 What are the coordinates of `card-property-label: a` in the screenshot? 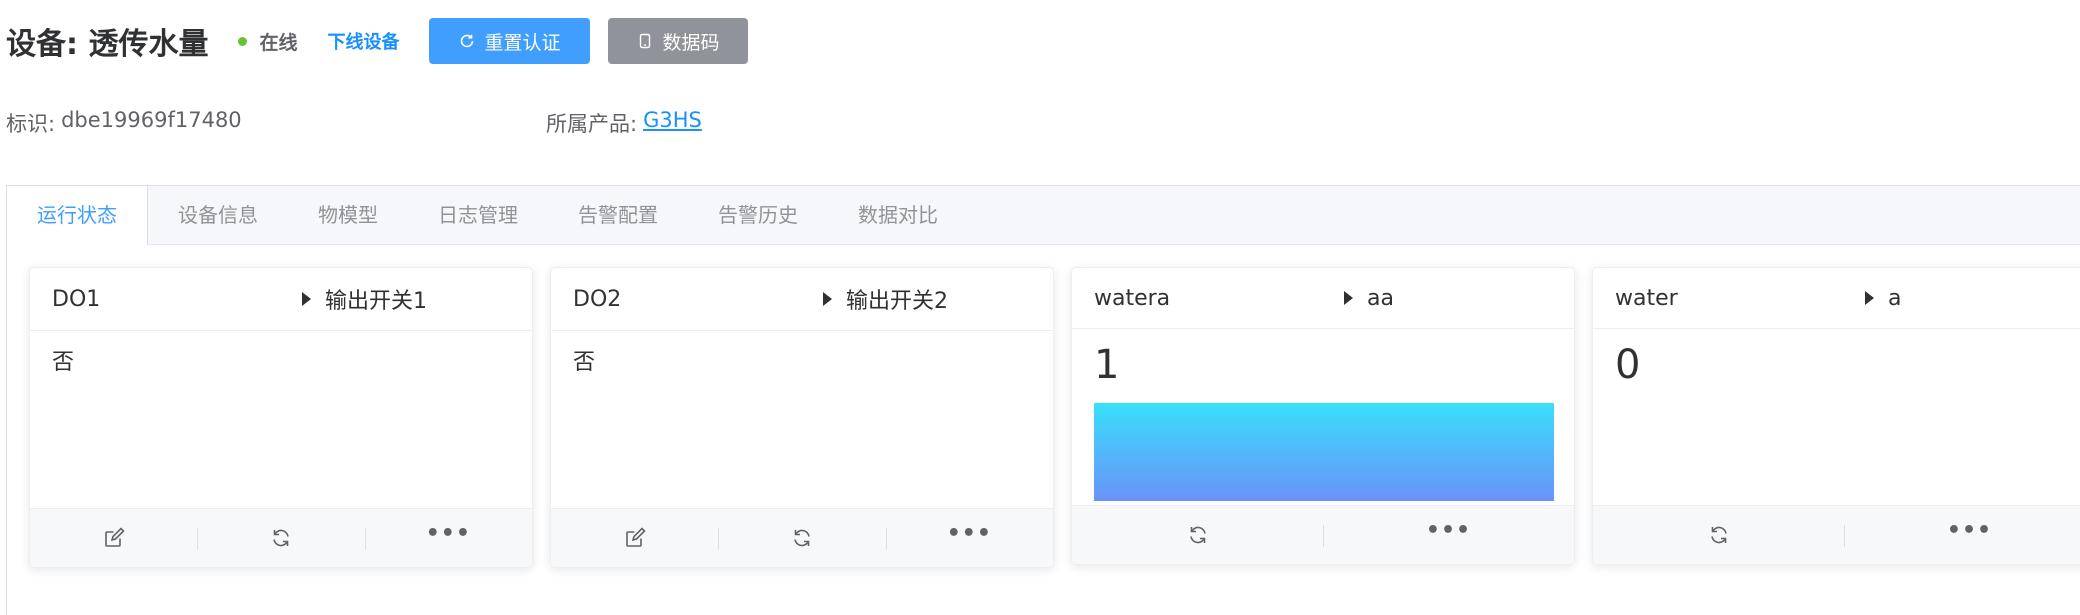 It's located at (1895, 298).